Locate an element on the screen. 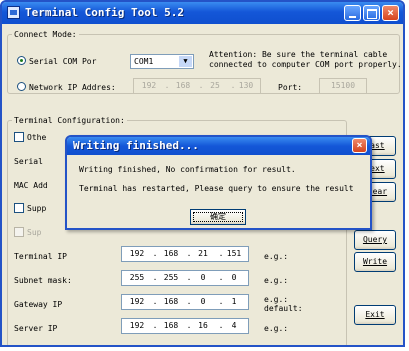 Image resolution: width=409 pixels, height=351 pixels. ip-octet-4: 4 is located at coordinates (234, 325).